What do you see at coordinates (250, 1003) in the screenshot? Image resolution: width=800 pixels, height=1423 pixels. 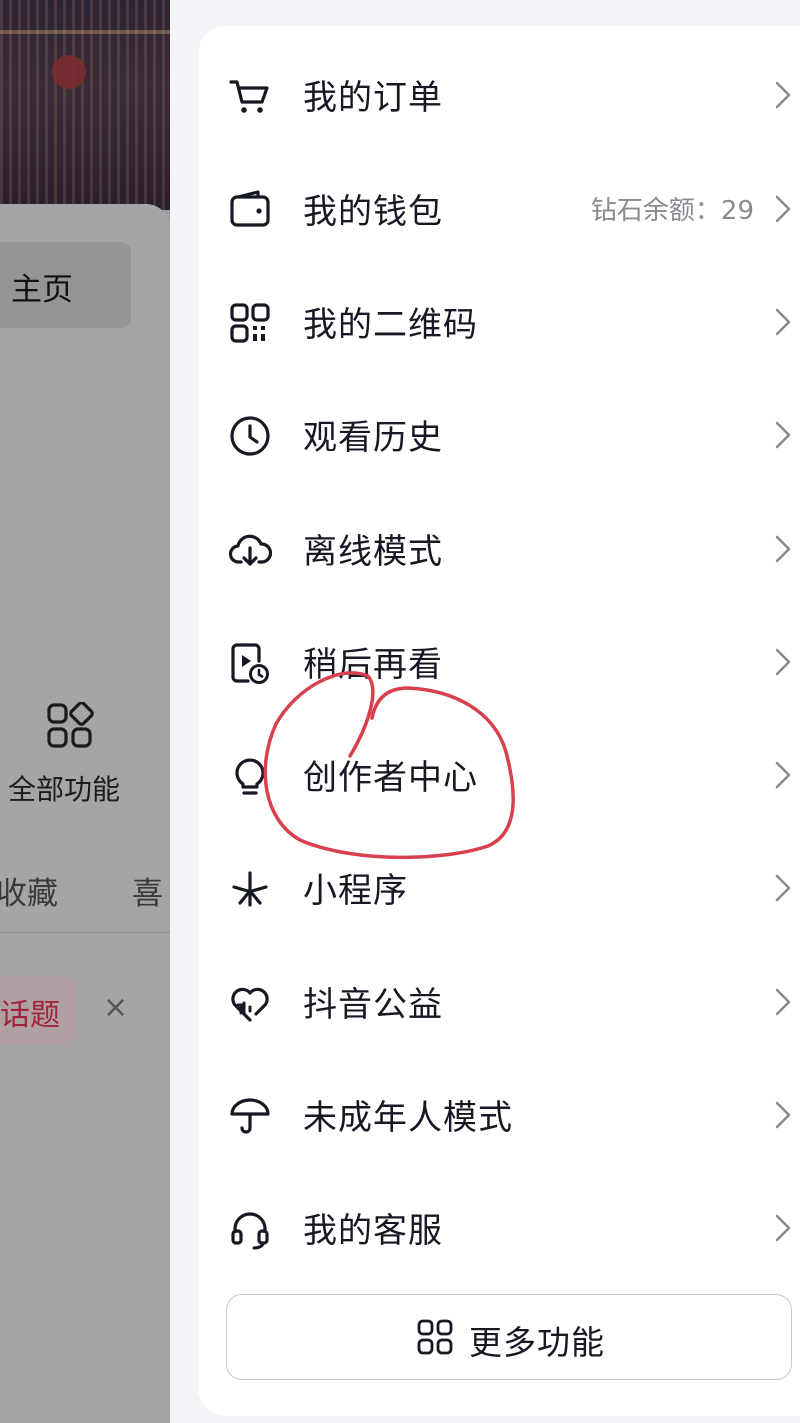 I see `heart-charity-icon` at bounding box center [250, 1003].